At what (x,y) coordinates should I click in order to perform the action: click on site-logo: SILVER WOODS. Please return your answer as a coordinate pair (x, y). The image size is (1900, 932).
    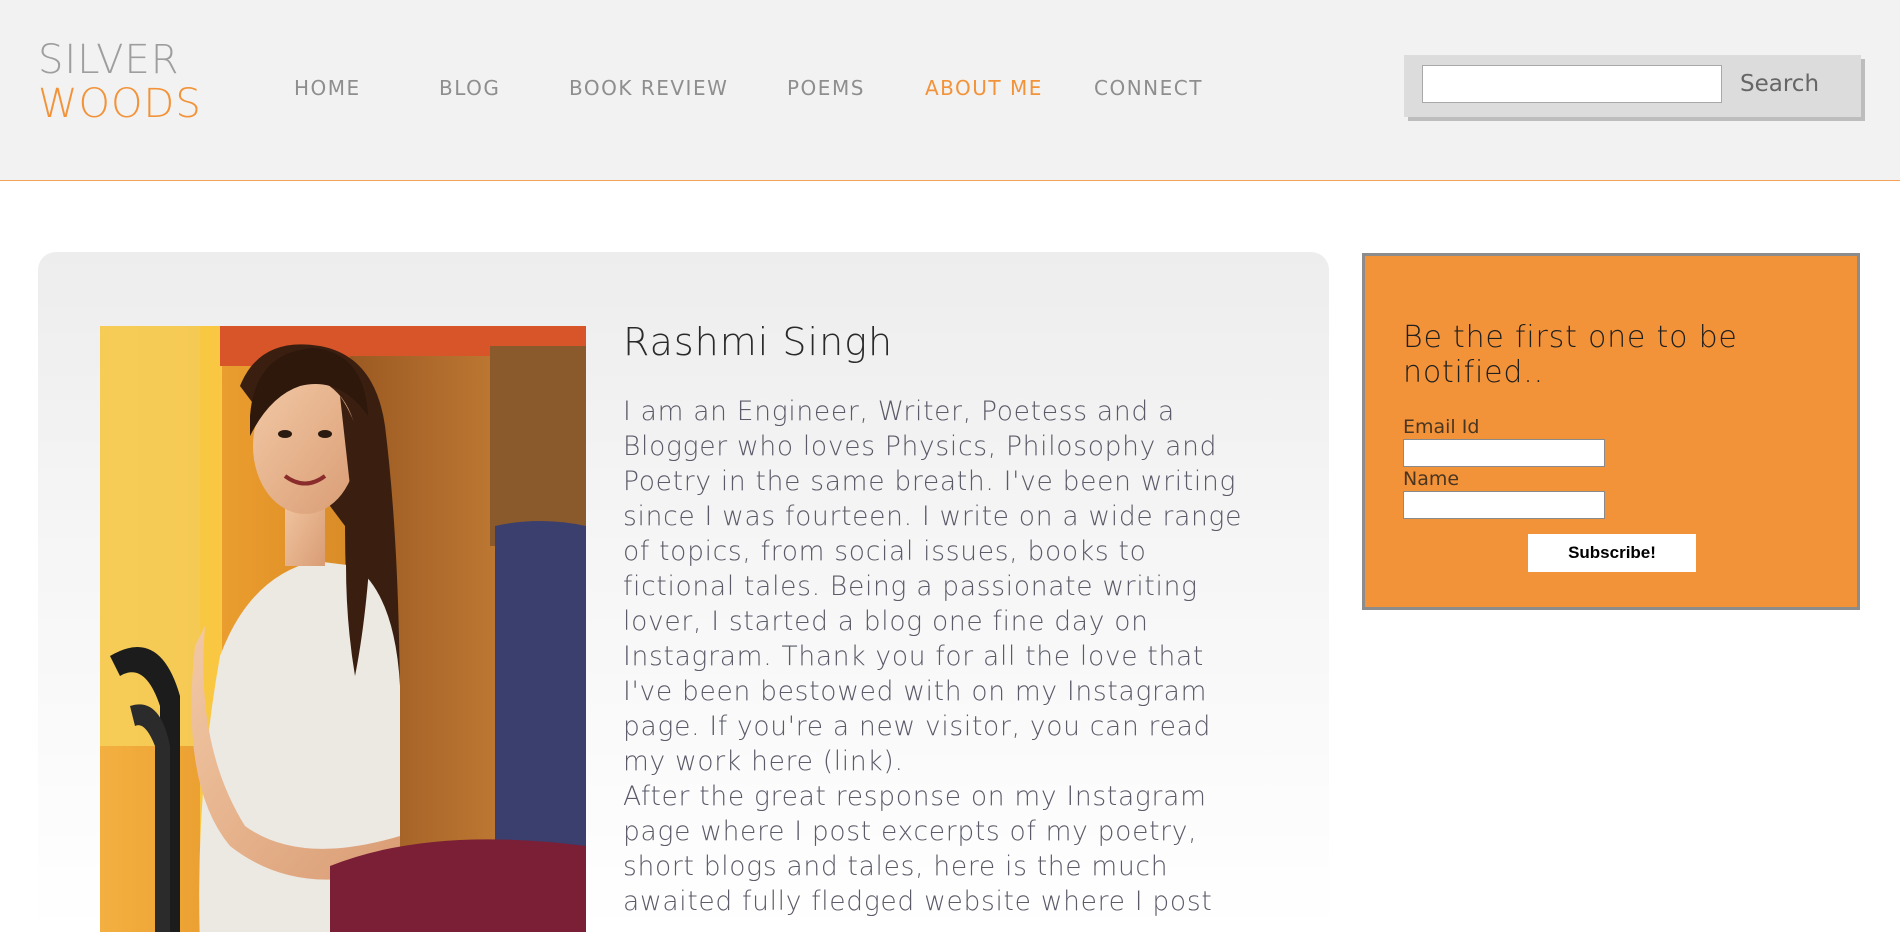
    Looking at the image, I should click on (120, 82).